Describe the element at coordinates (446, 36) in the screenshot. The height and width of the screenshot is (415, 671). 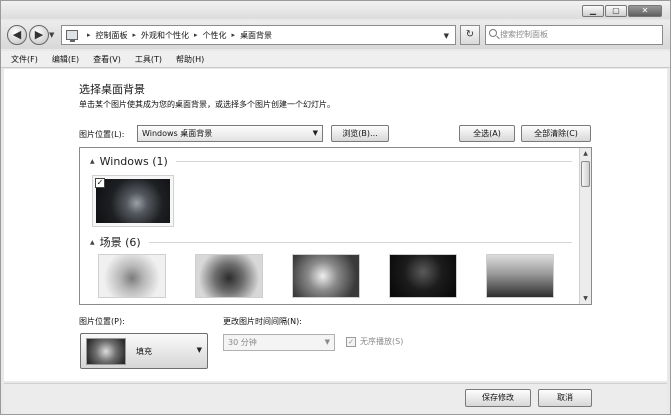
I see `address-dropdown-icon: ▼` at that location.